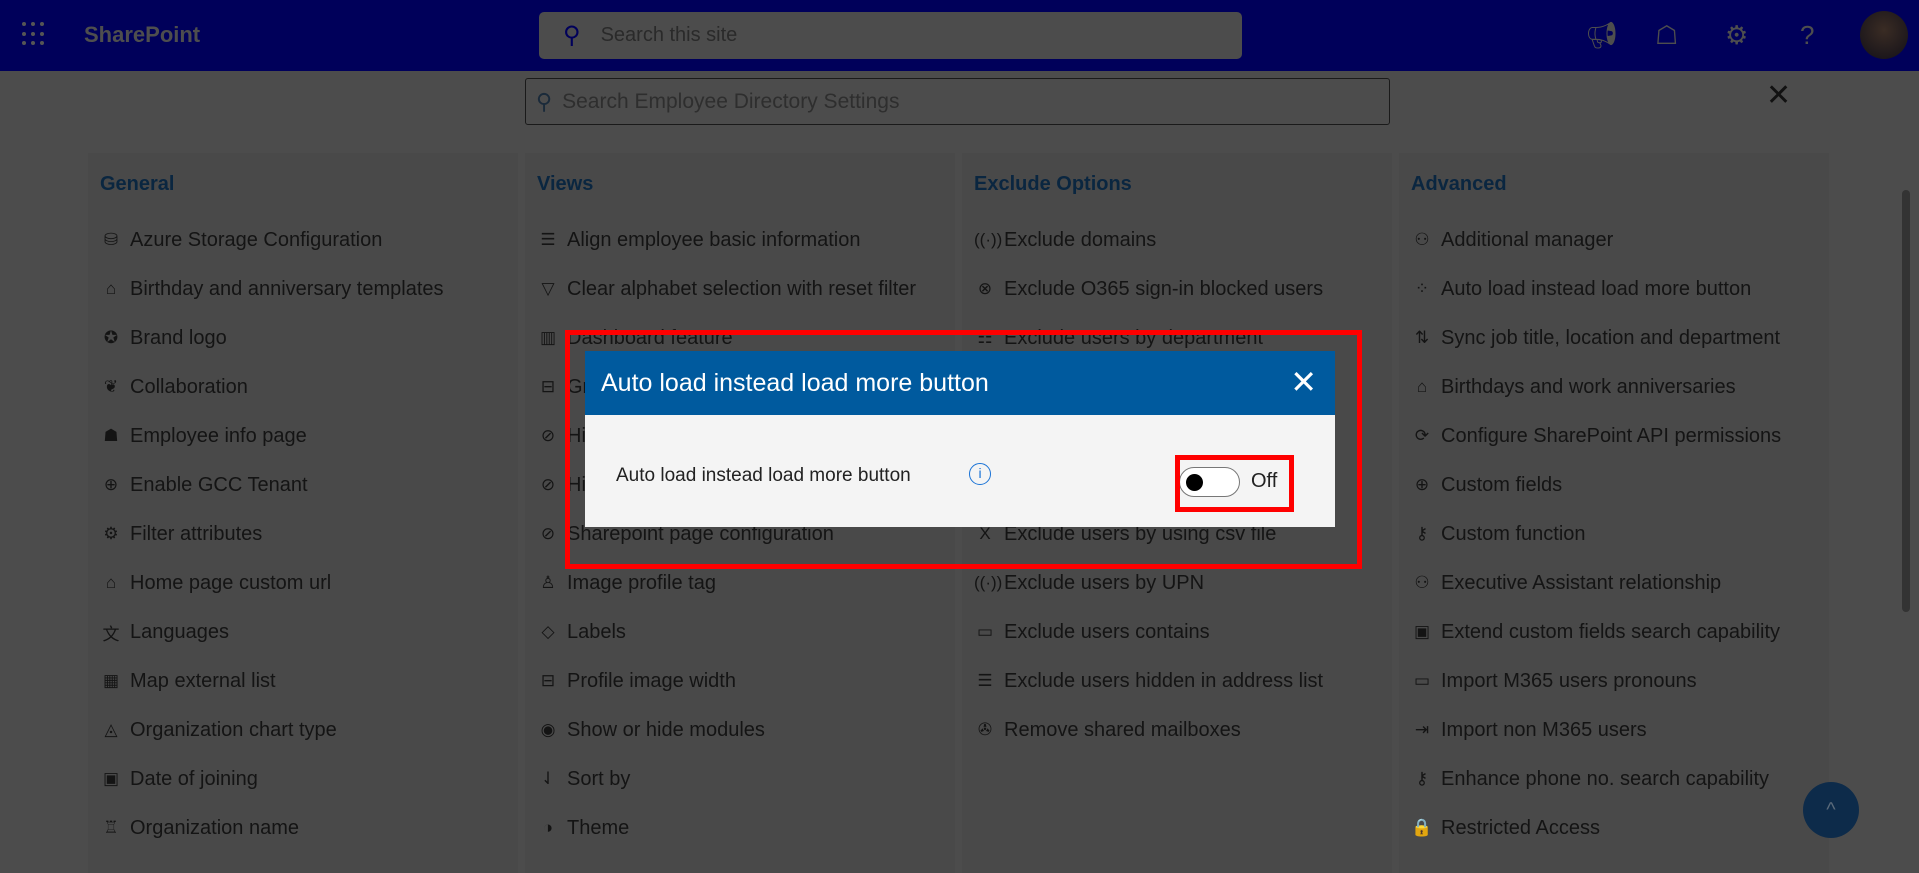 This screenshot has height=873, width=1919. Describe the element at coordinates (1512, 240) in the screenshot. I see `settings-item: ⚇ Additional manager` at that location.